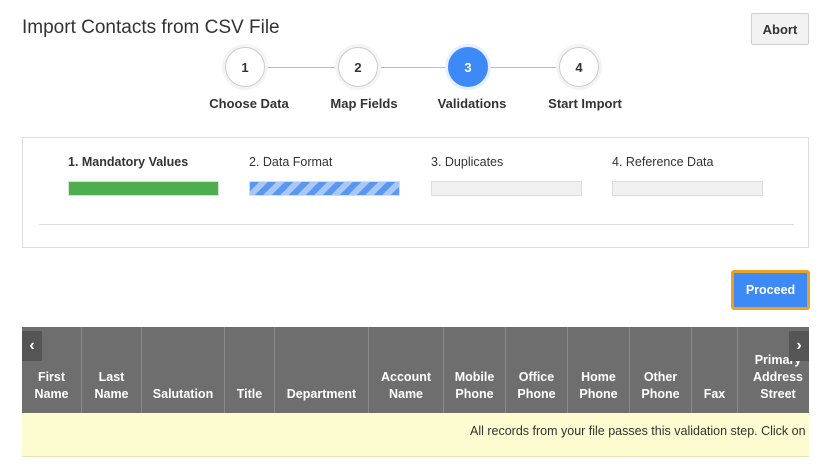  What do you see at coordinates (322, 370) in the screenshot?
I see `column-header-department: Department` at bounding box center [322, 370].